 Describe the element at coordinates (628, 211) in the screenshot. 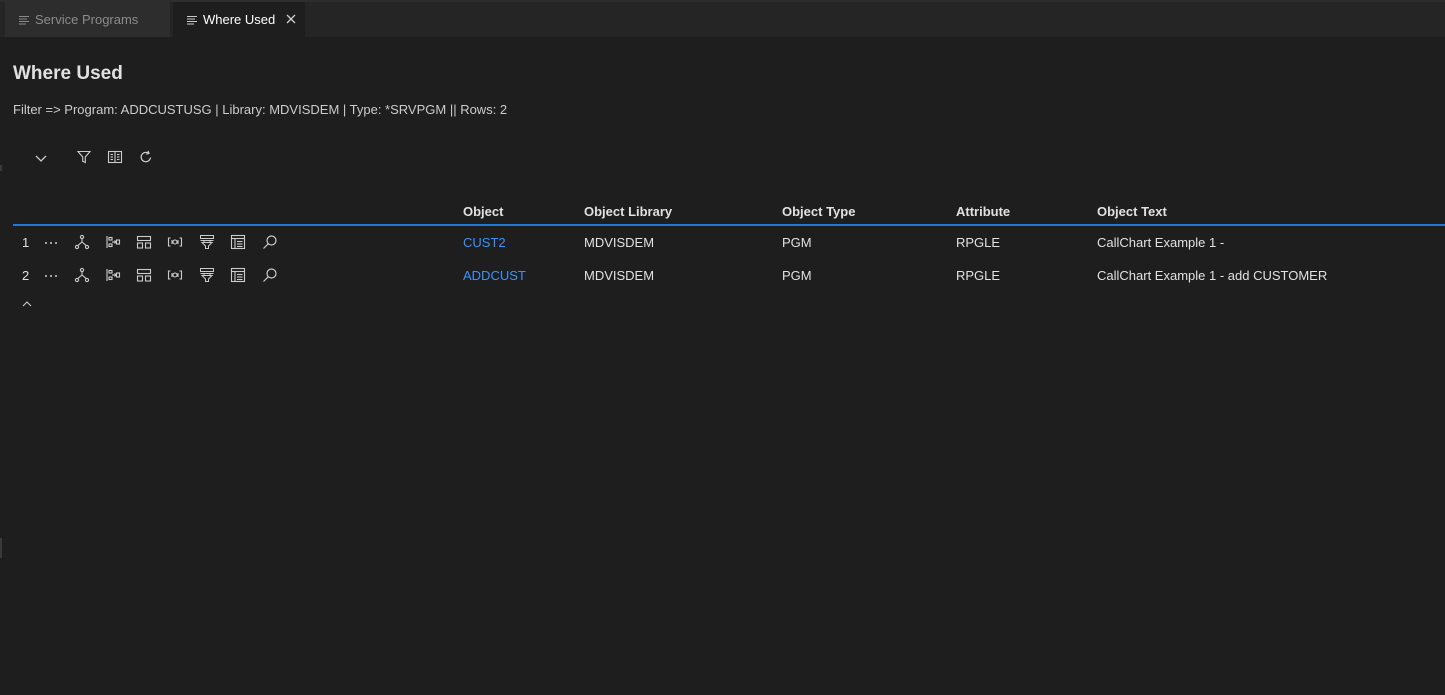

I see `column-header-object-library: Object Library` at that location.